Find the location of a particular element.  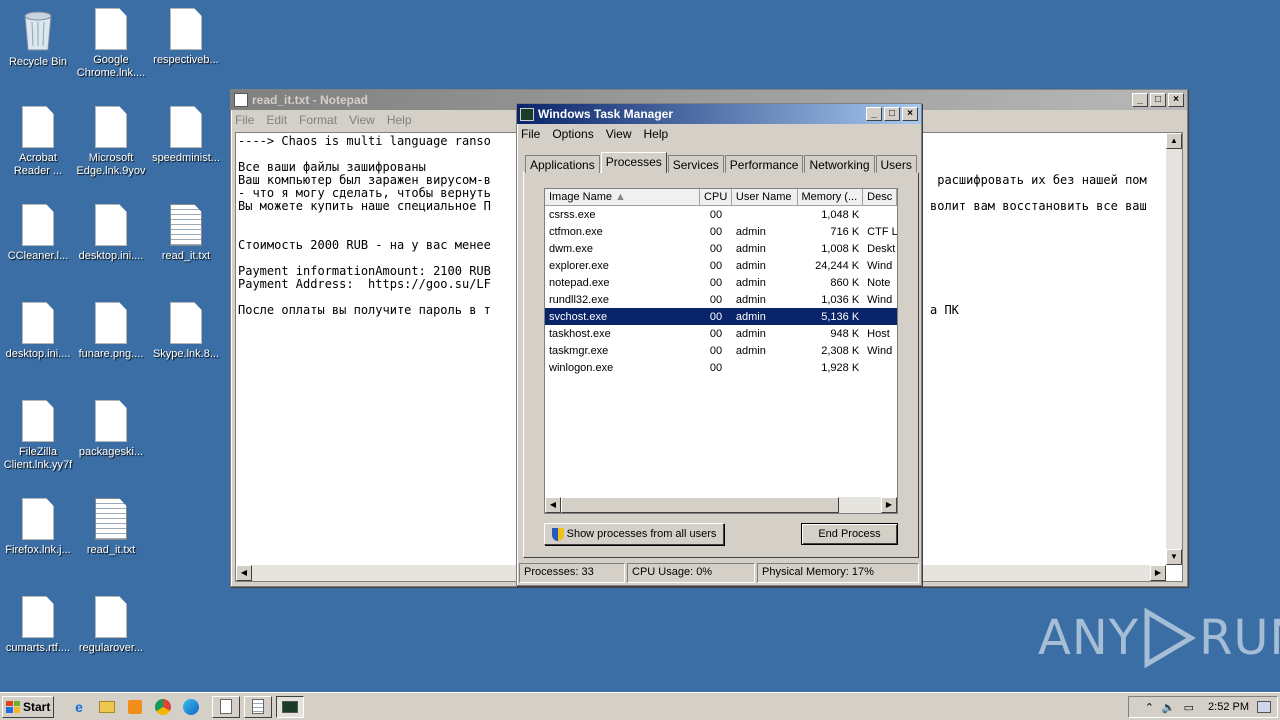

tray-expand-icon: ⌃ is located at coordinates (1149, 707).